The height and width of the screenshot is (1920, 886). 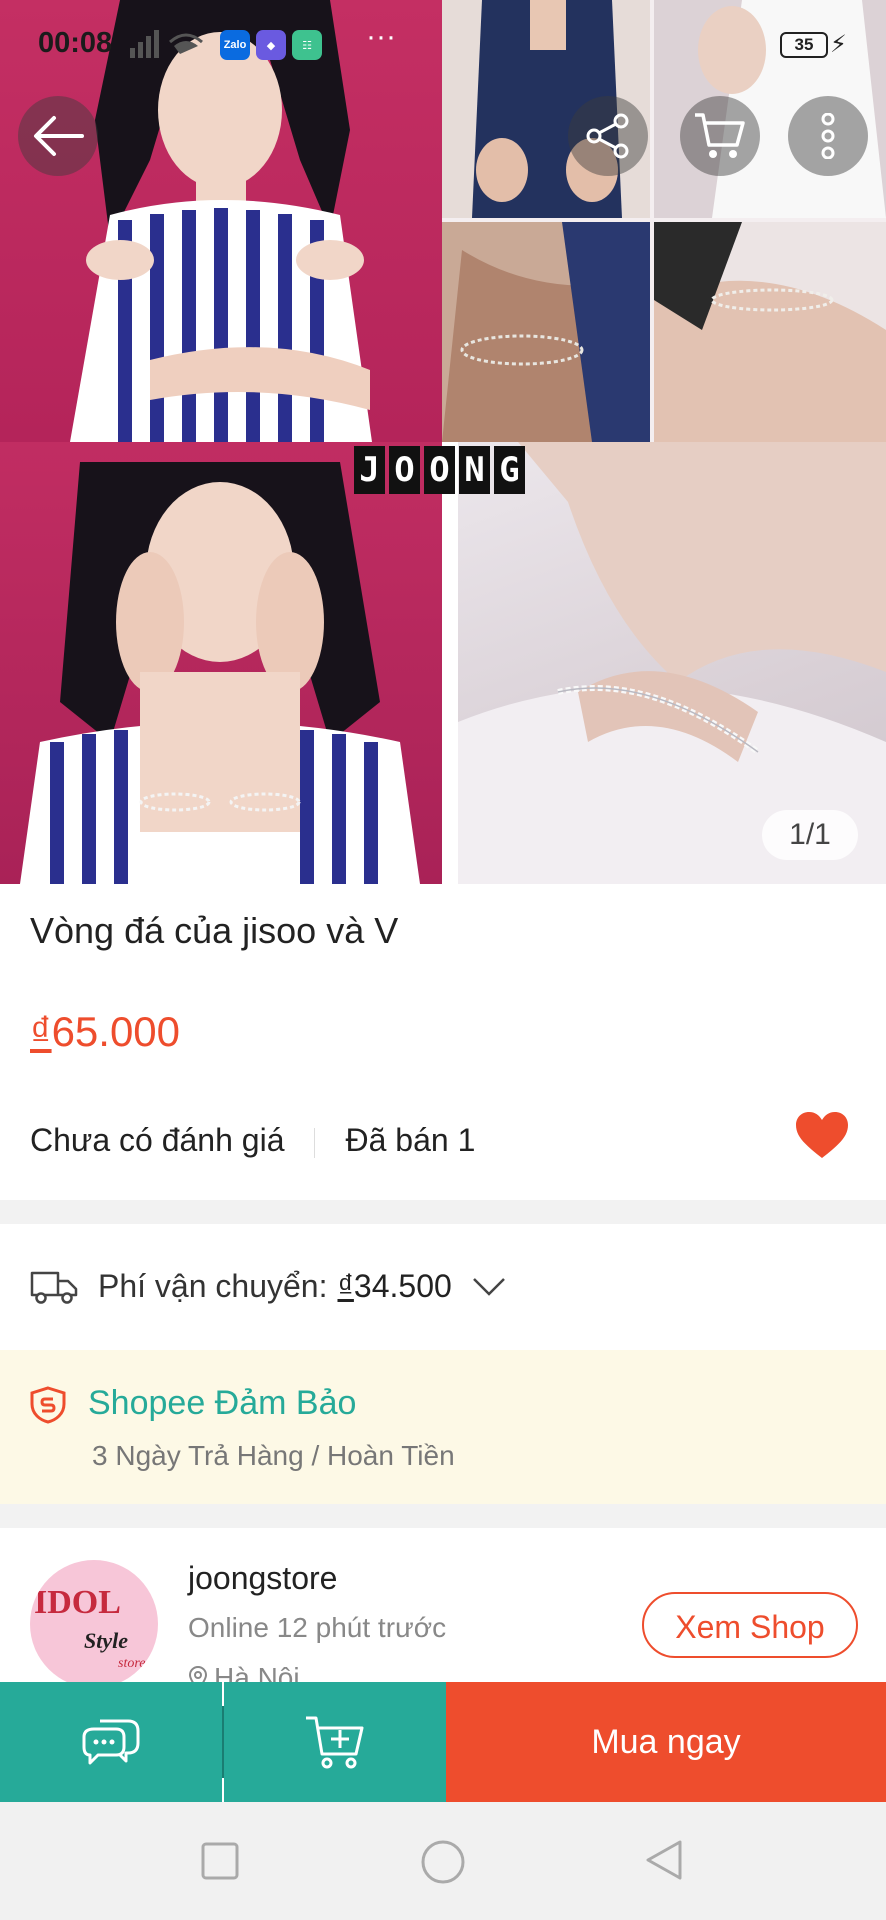 I want to click on divider, so click(x=315, y=1142).